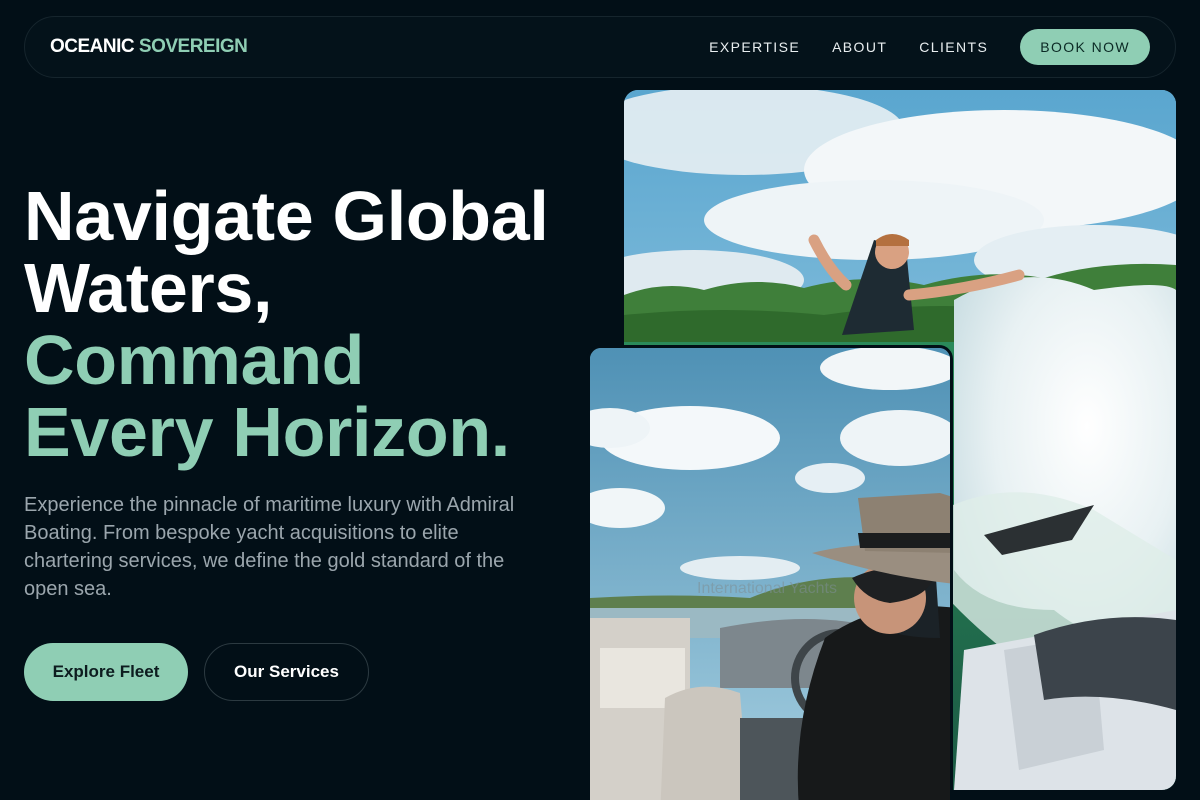 The height and width of the screenshot is (800, 1200). I want to click on hero-title-accent-line-2: Every Horizon., so click(267, 432).